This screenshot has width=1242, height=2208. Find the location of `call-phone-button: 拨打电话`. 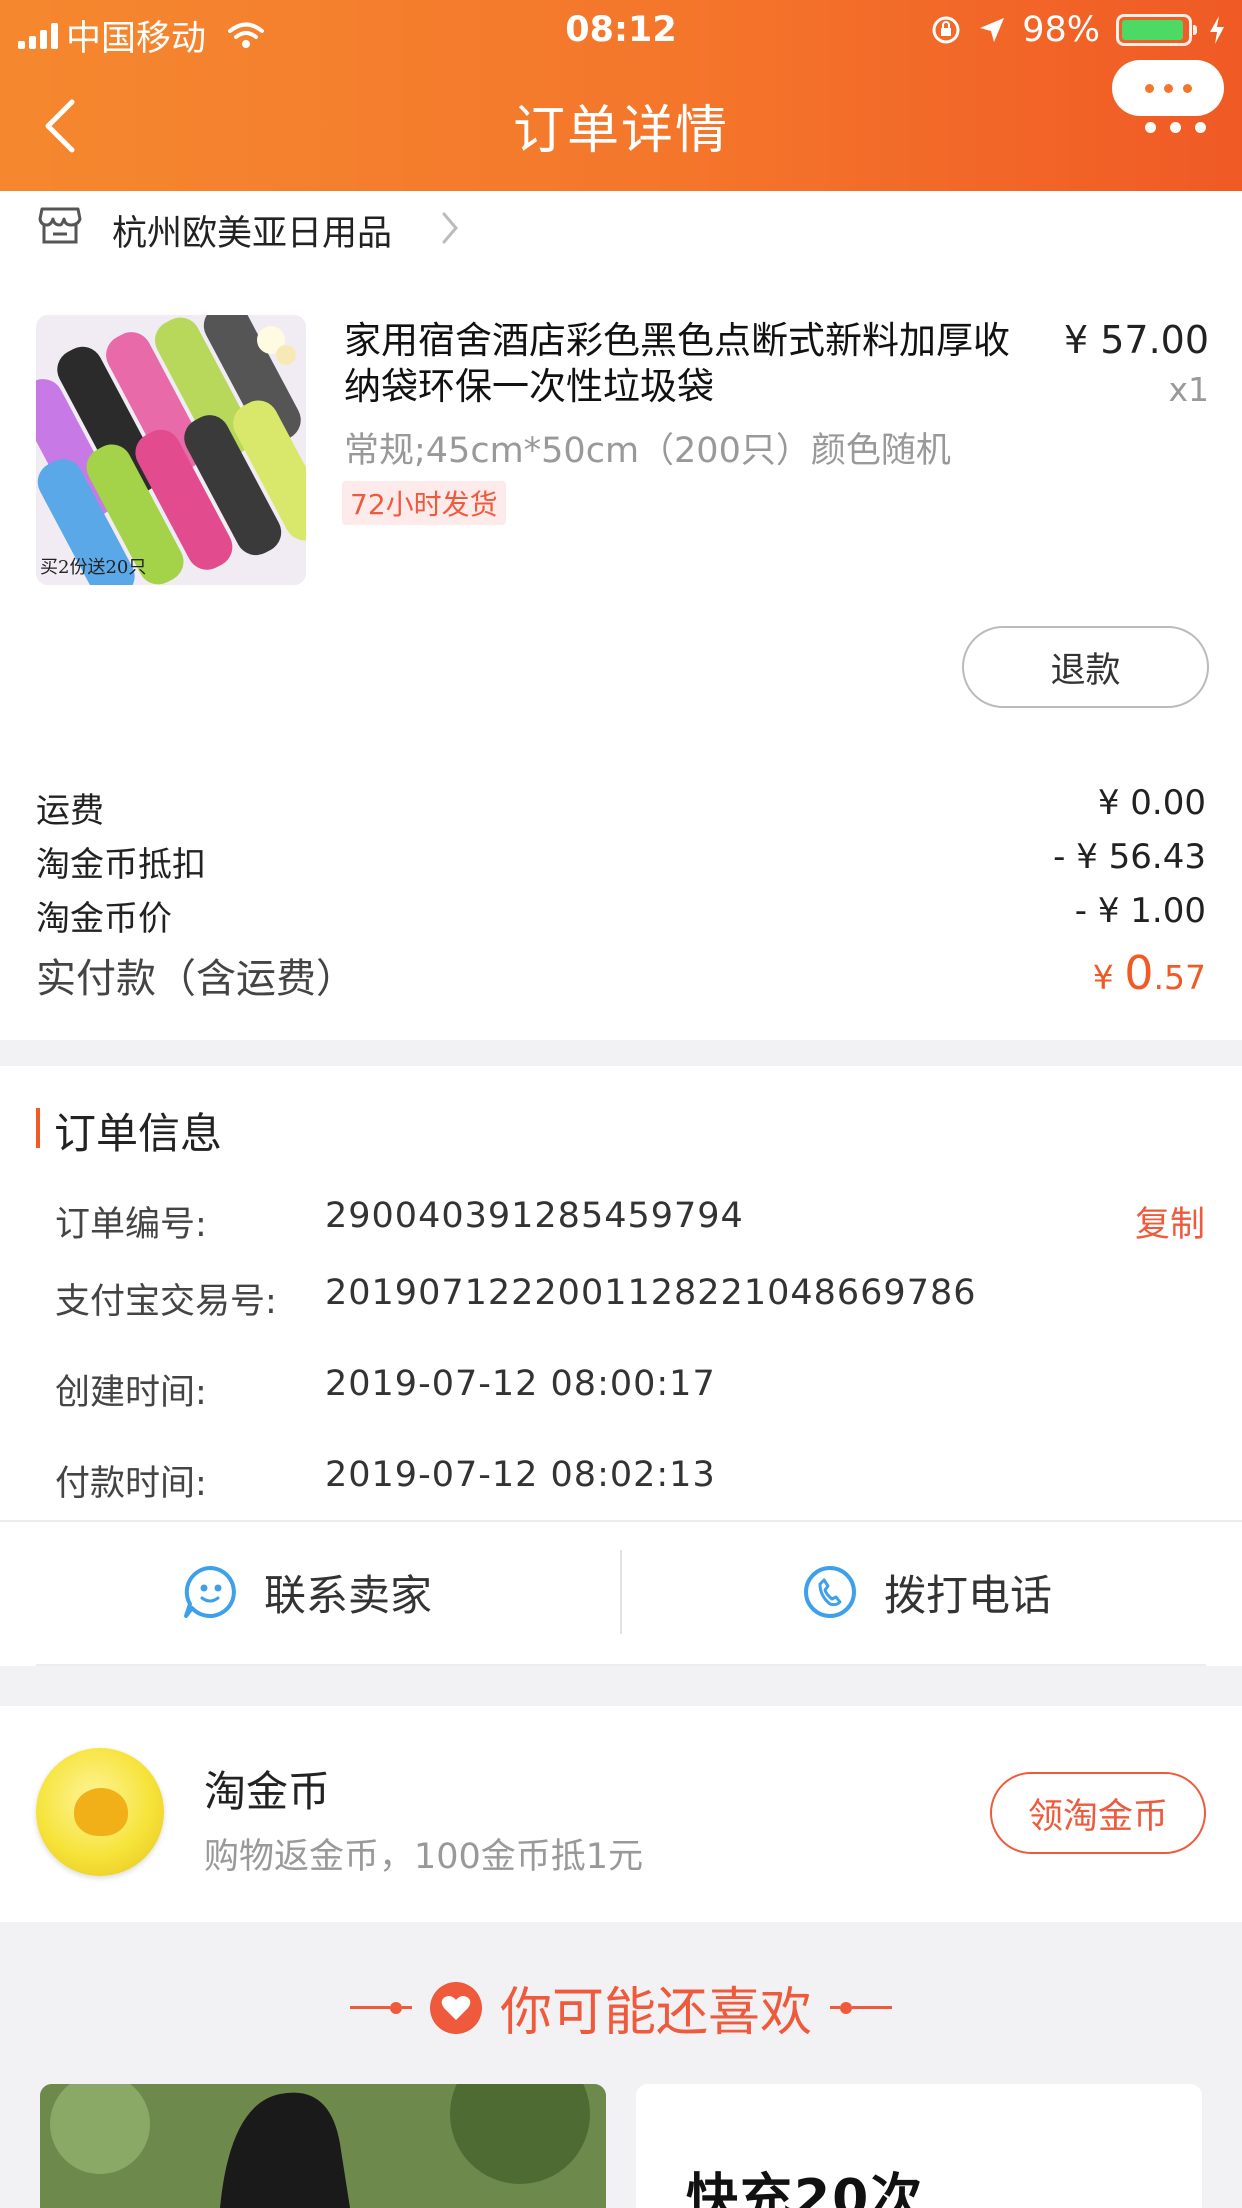

call-phone-button: 拨打电话 is located at coordinates (927, 1592).